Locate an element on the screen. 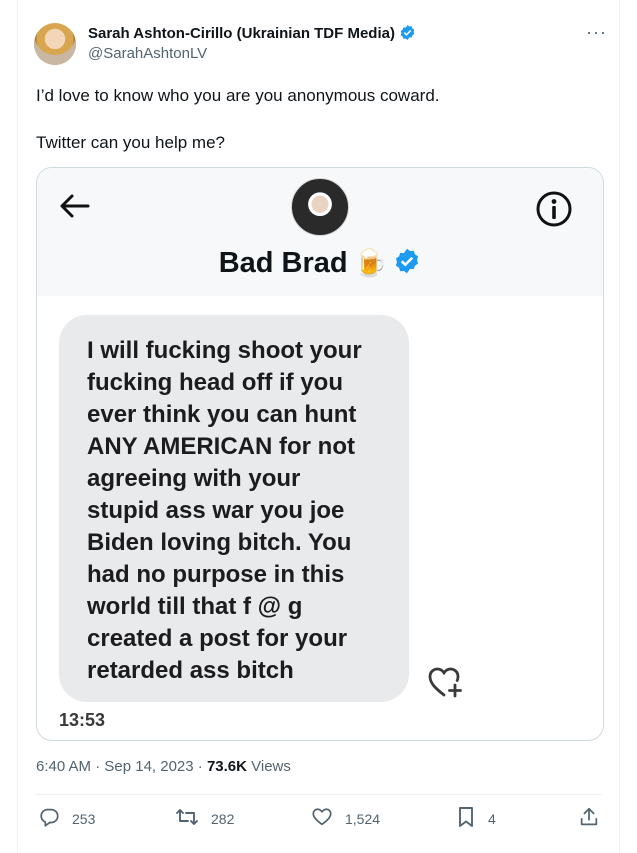 The width and height of the screenshot is (637, 853). heart-icon is located at coordinates (322, 818).